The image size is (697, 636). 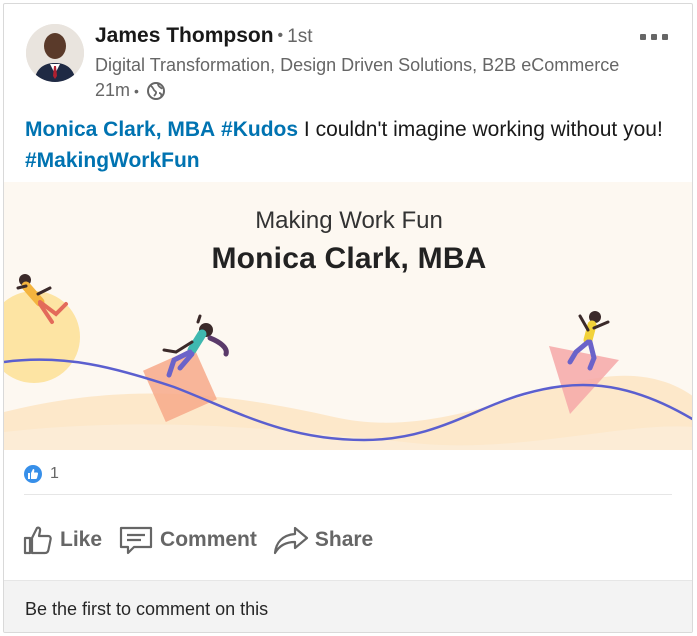 I want to click on avatar, so click(x=55, y=53).